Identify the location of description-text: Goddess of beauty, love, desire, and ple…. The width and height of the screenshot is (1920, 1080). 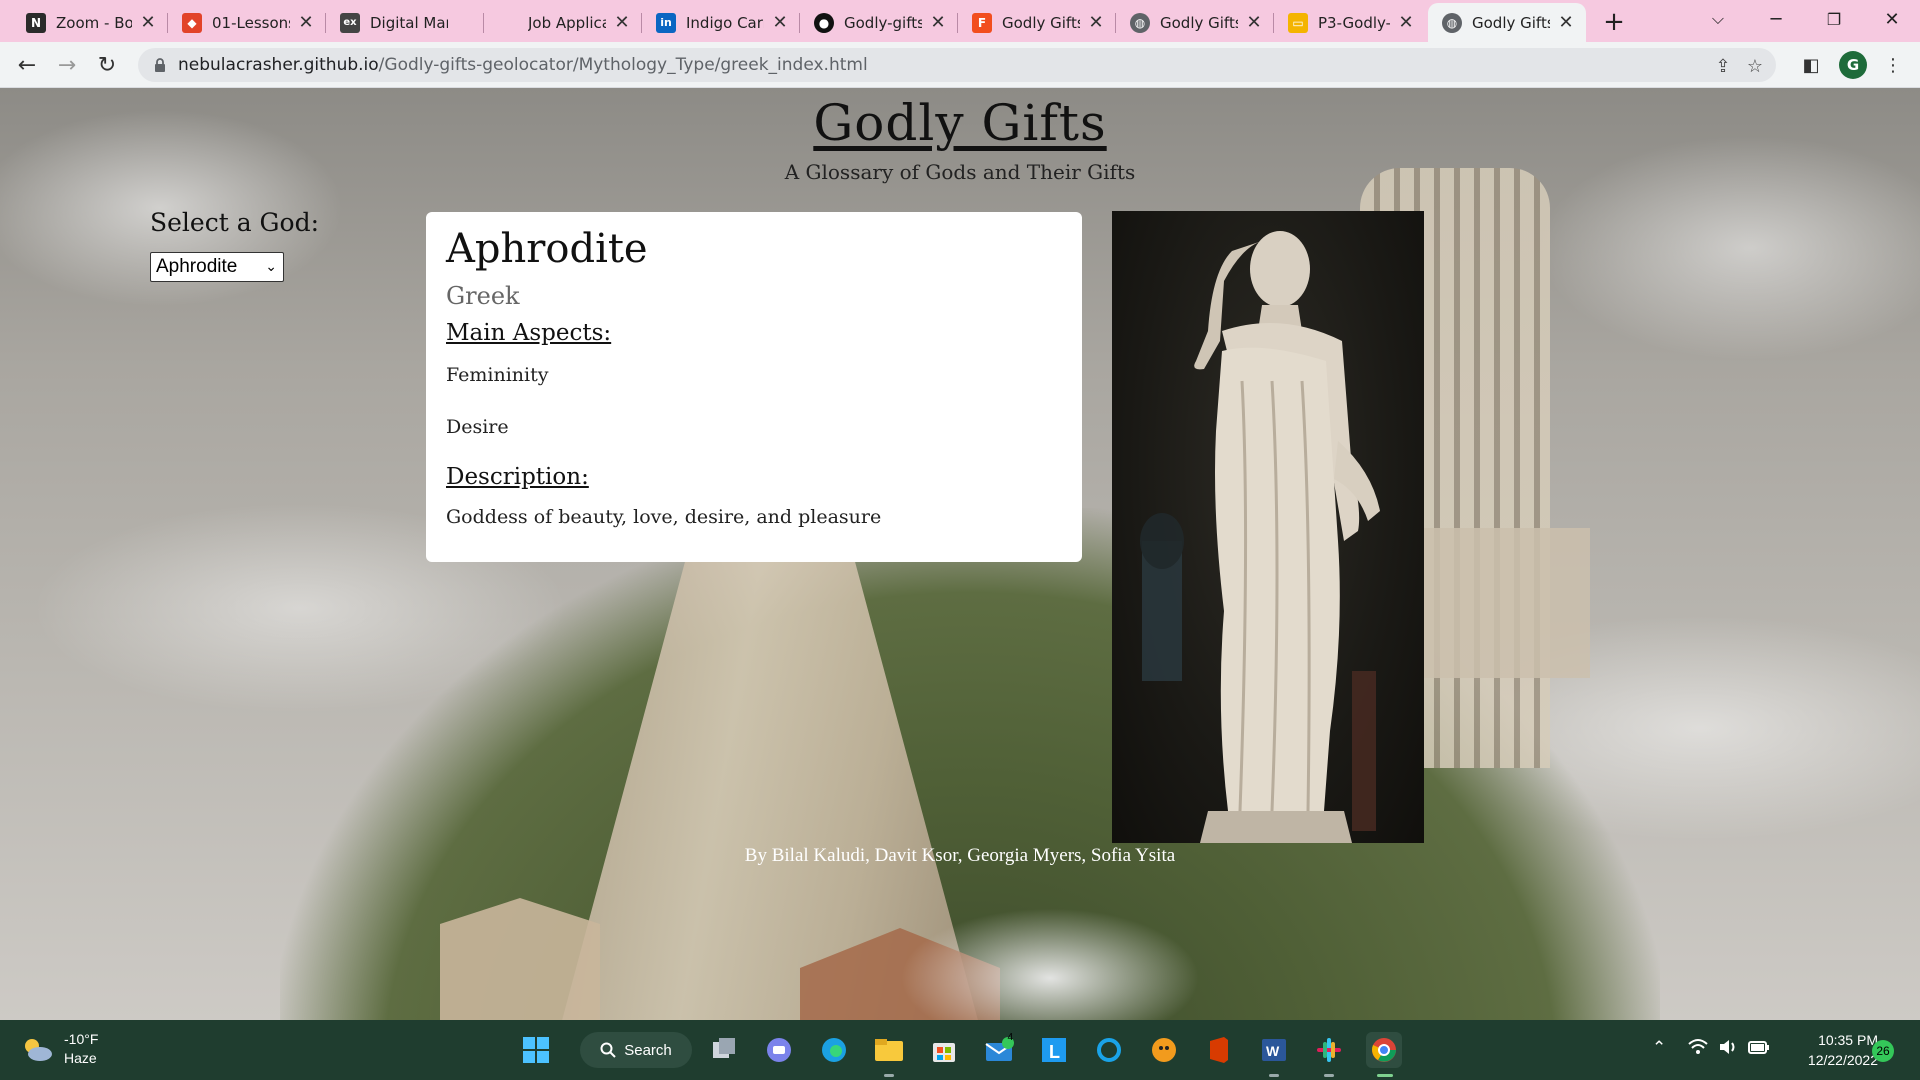
(664, 517).